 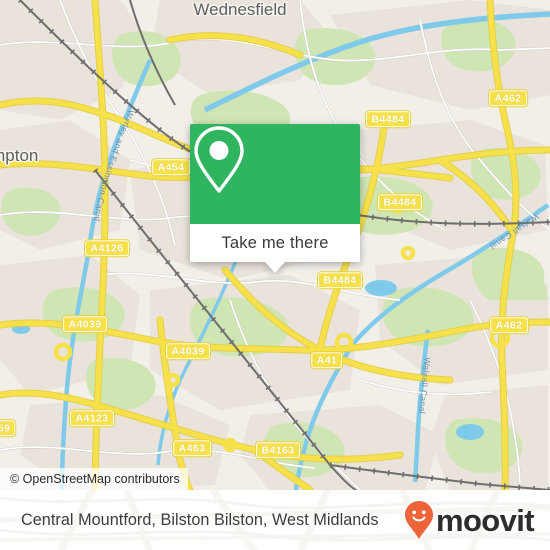 What do you see at coordinates (418, 520) in the screenshot?
I see `moovit-pin-icon` at bounding box center [418, 520].